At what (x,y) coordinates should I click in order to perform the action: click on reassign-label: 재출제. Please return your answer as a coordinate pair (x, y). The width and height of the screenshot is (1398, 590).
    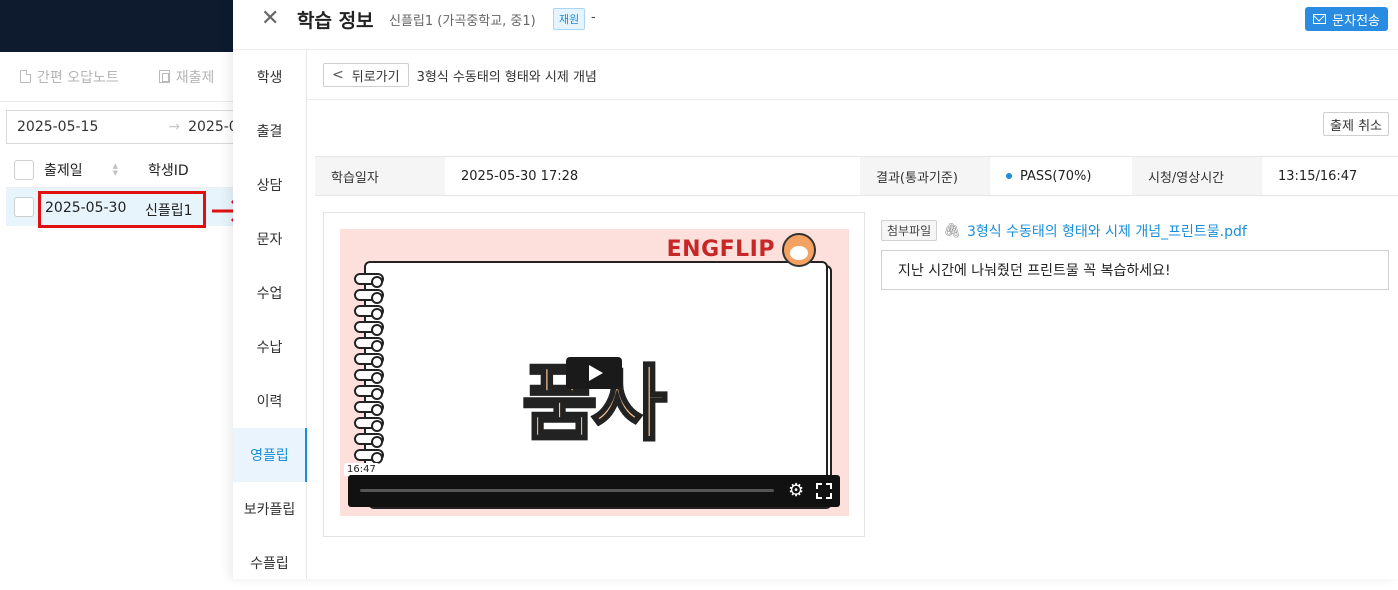
    Looking at the image, I should click on (195, 77).